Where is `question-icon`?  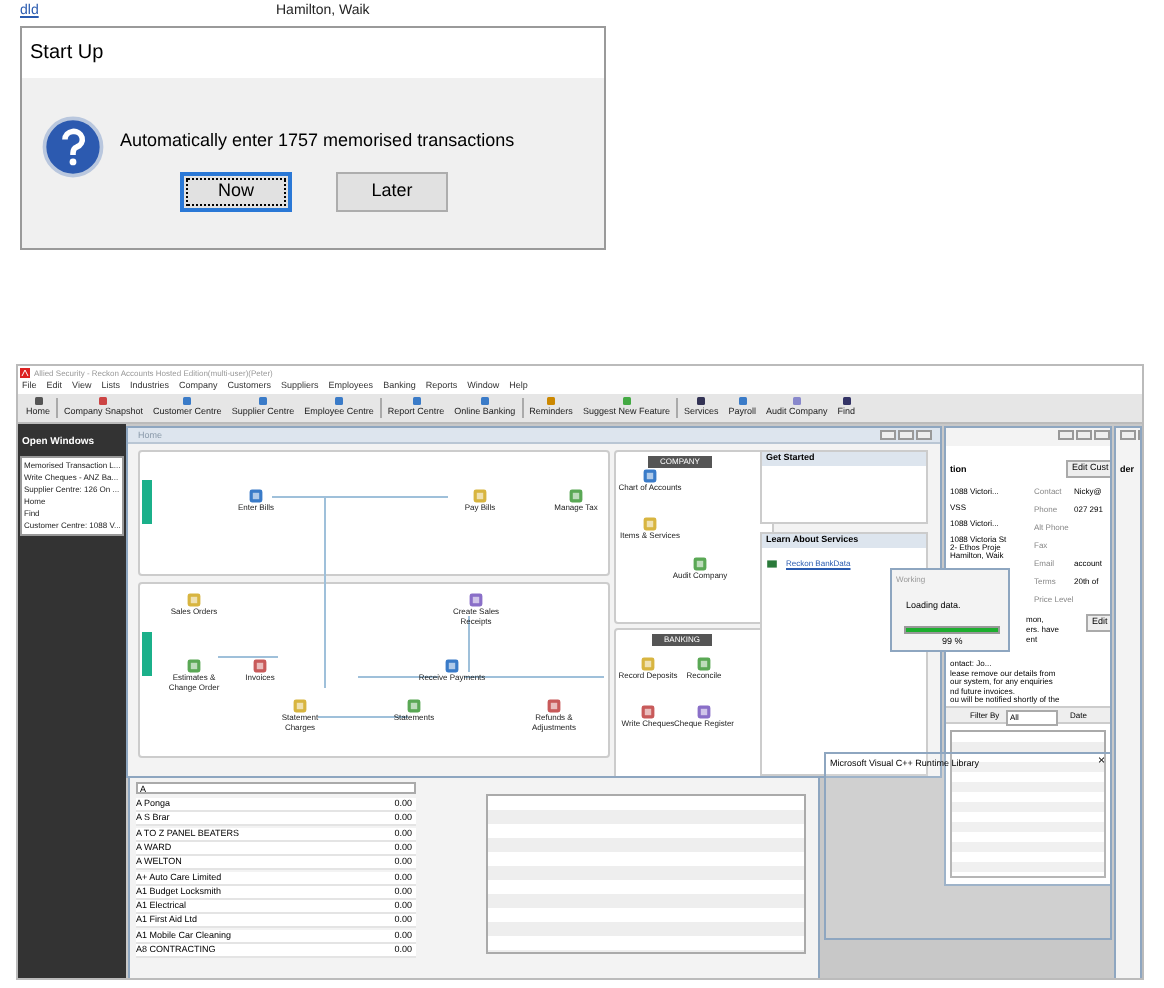 question-icon is located at coordinates (73, 147).